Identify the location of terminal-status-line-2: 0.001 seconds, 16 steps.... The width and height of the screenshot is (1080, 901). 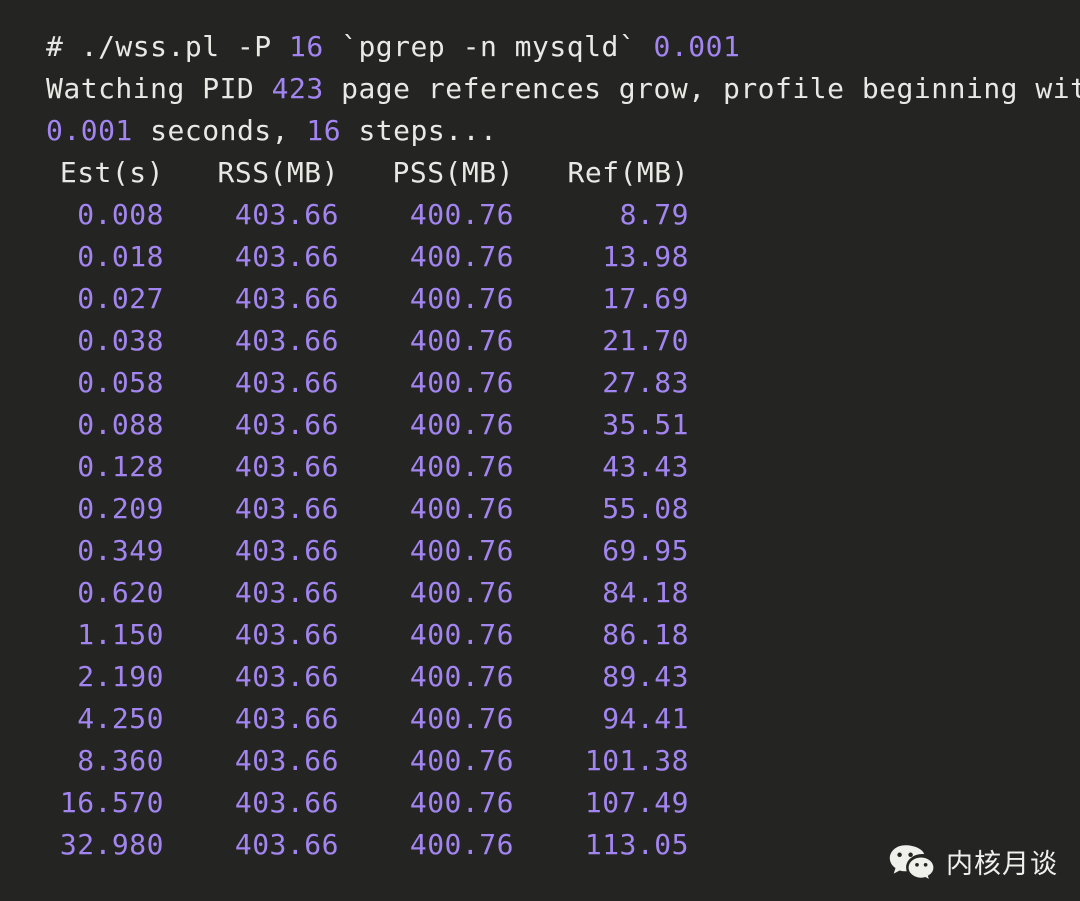
(540, 131).